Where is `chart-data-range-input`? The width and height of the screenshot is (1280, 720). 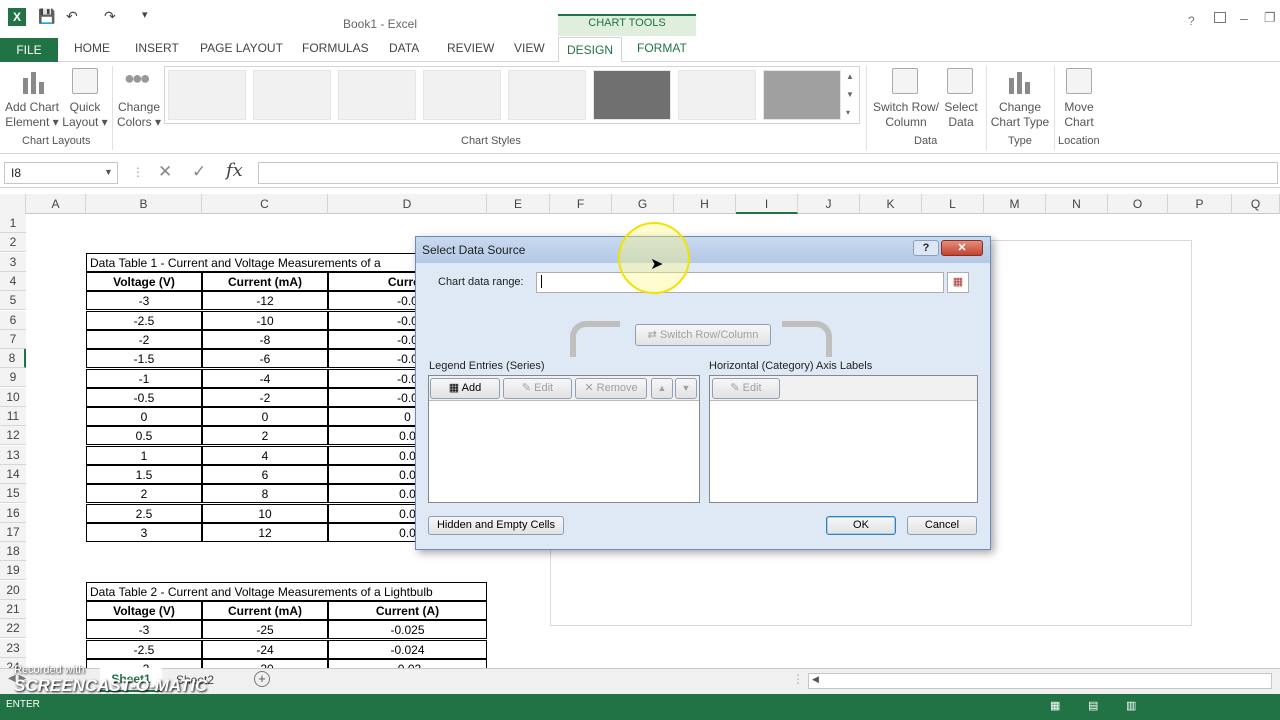 chart-data-range-input is located at coordinates (740, 282).